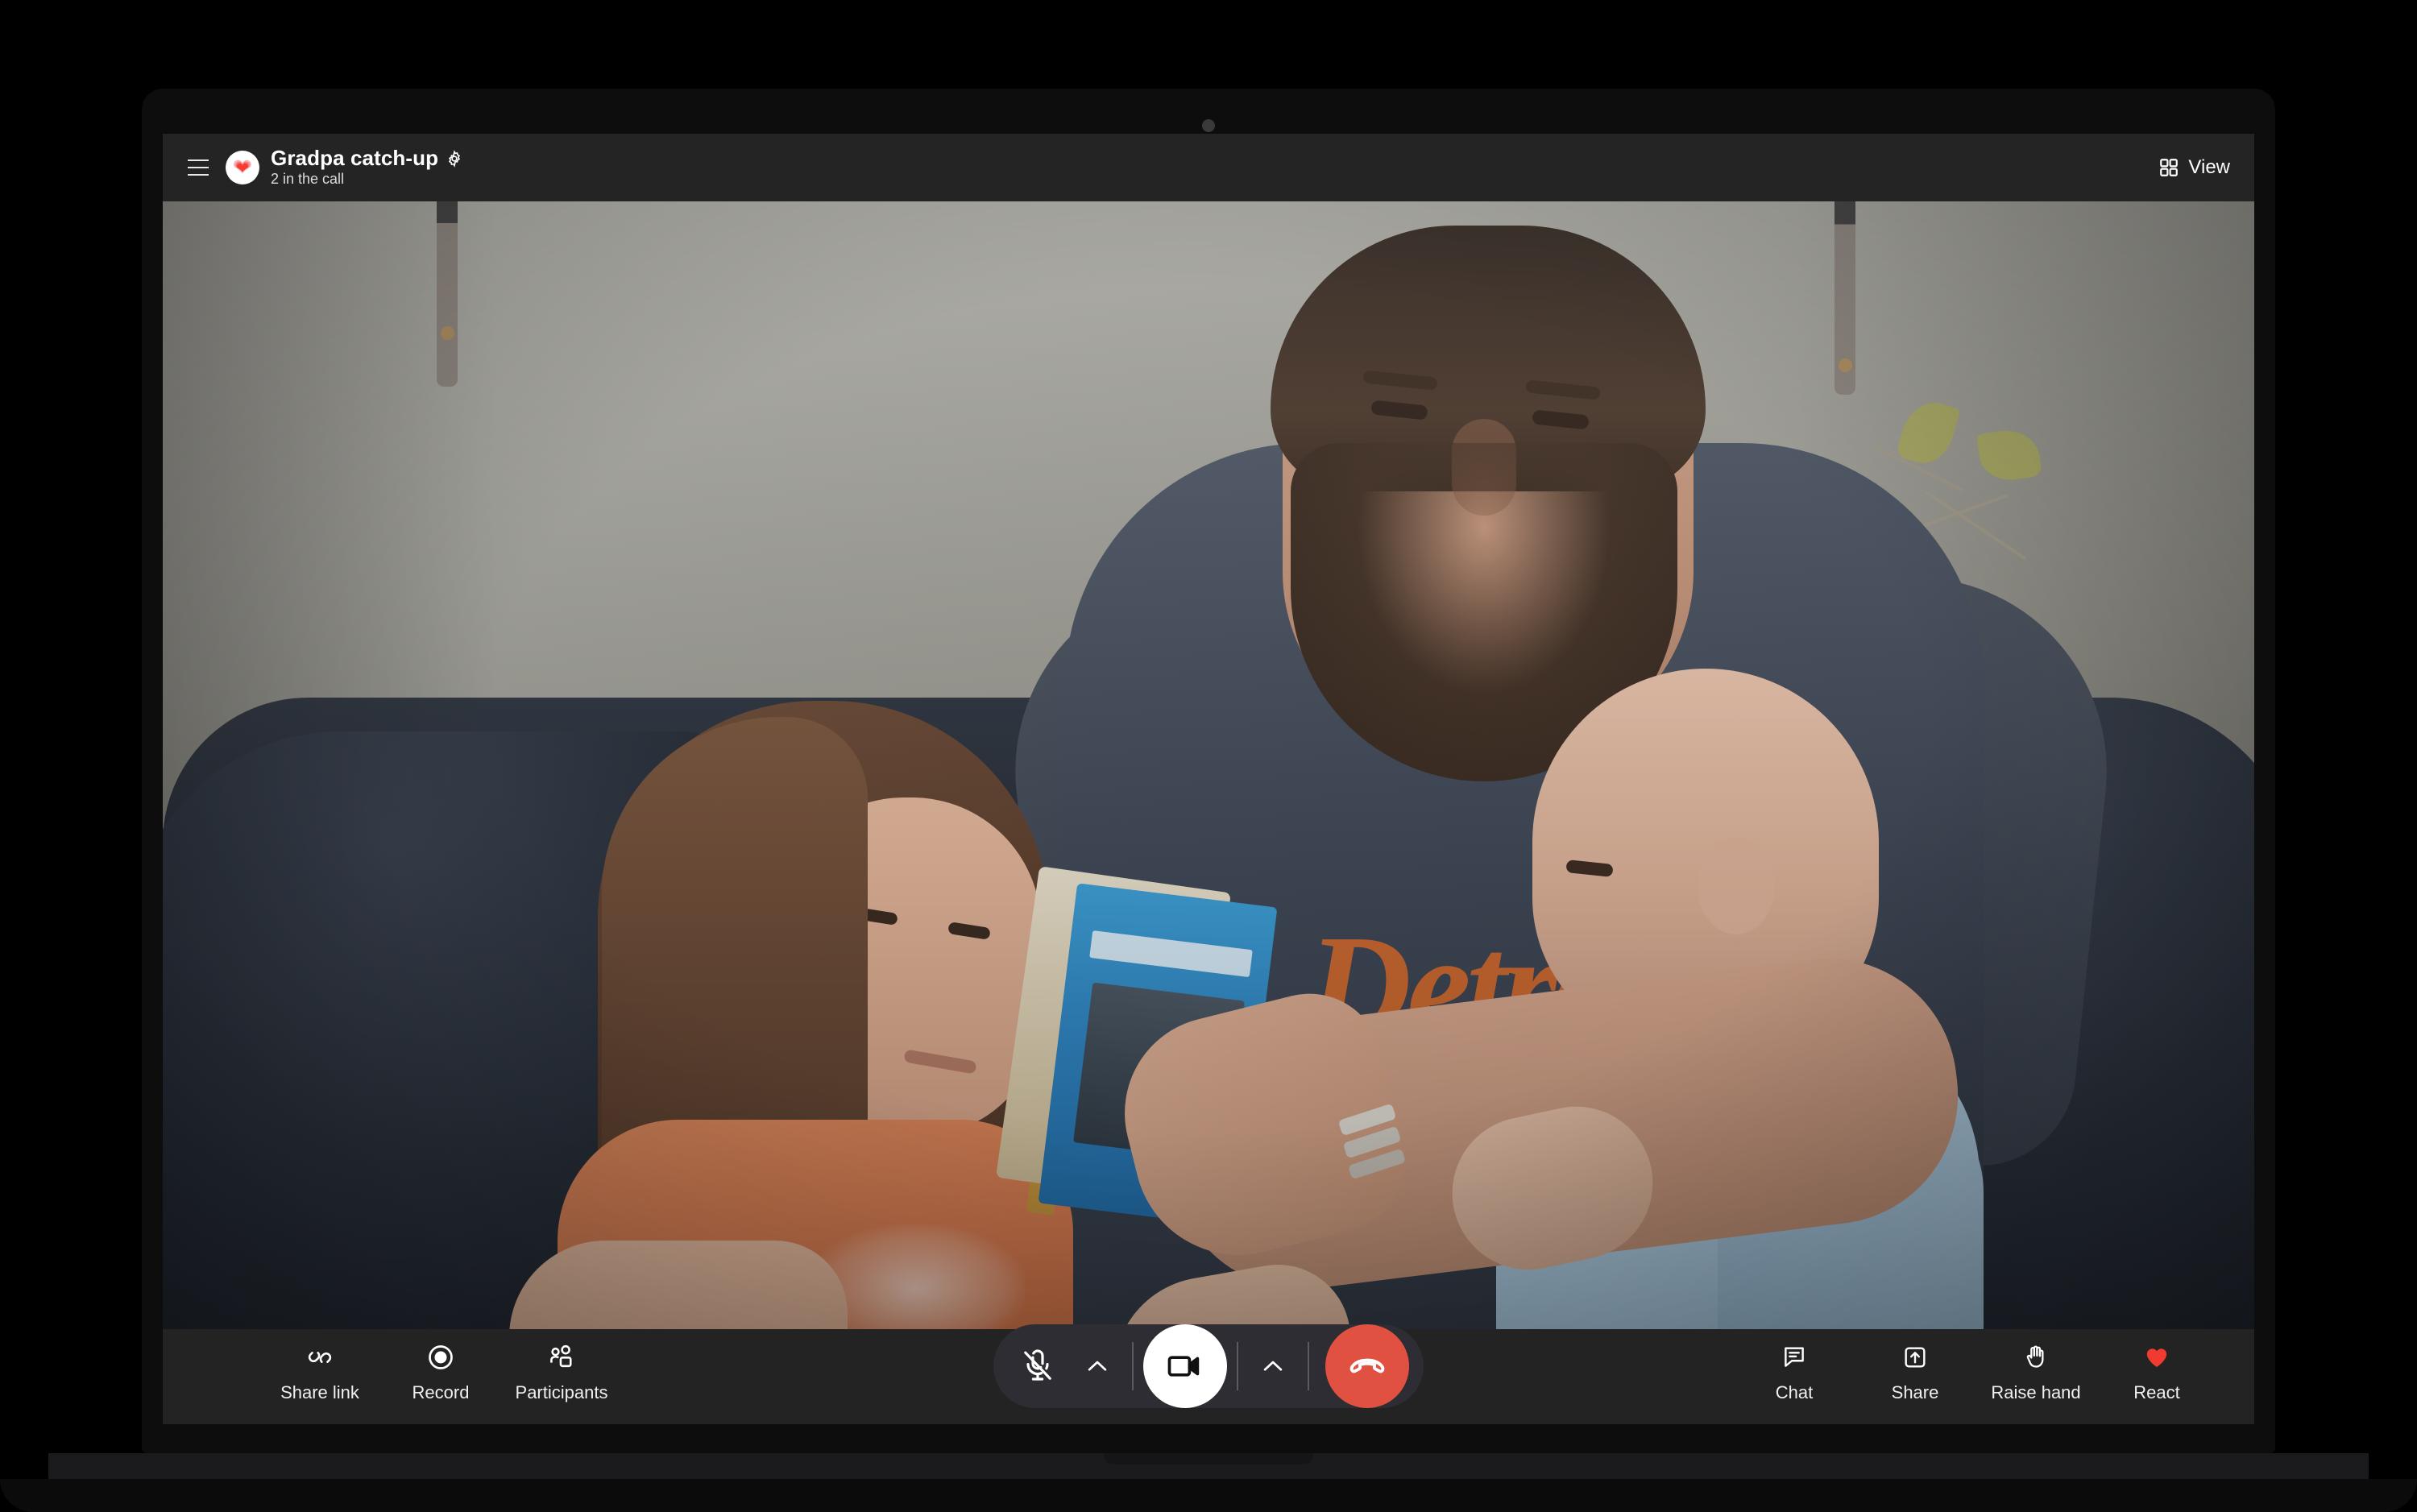  I want to click on microphone-muted-icon, so click(1037, 1365).